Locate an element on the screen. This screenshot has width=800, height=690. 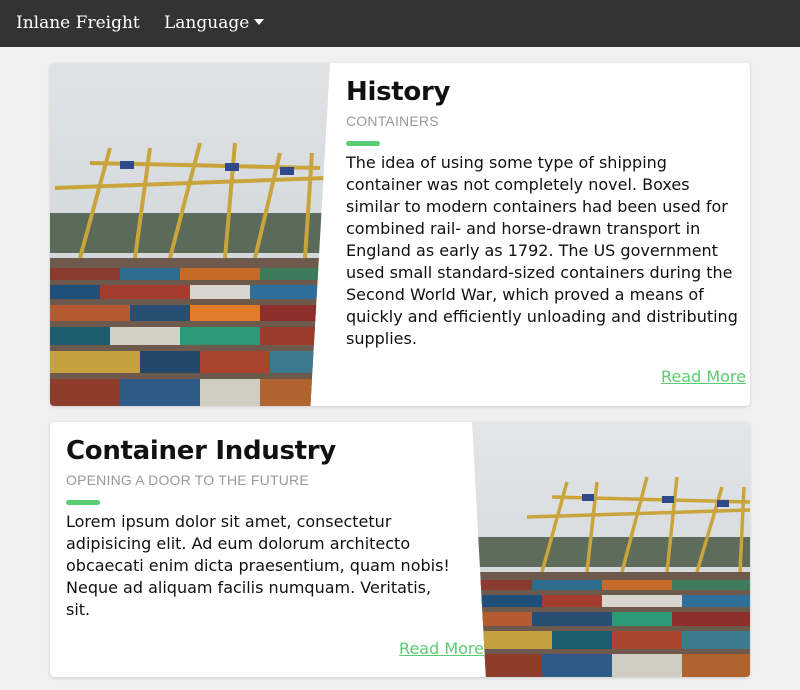
card-subtitle: OPENING A DOOR TO THE FUTURE is located at coordinates (187, 480).